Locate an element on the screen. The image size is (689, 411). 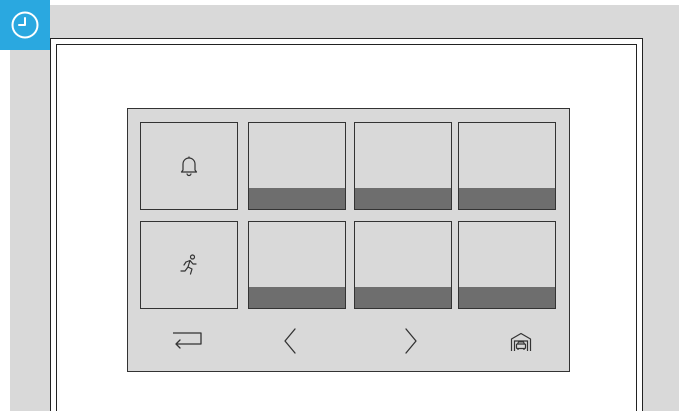
bell-icon is located at coordinates (189, 166).